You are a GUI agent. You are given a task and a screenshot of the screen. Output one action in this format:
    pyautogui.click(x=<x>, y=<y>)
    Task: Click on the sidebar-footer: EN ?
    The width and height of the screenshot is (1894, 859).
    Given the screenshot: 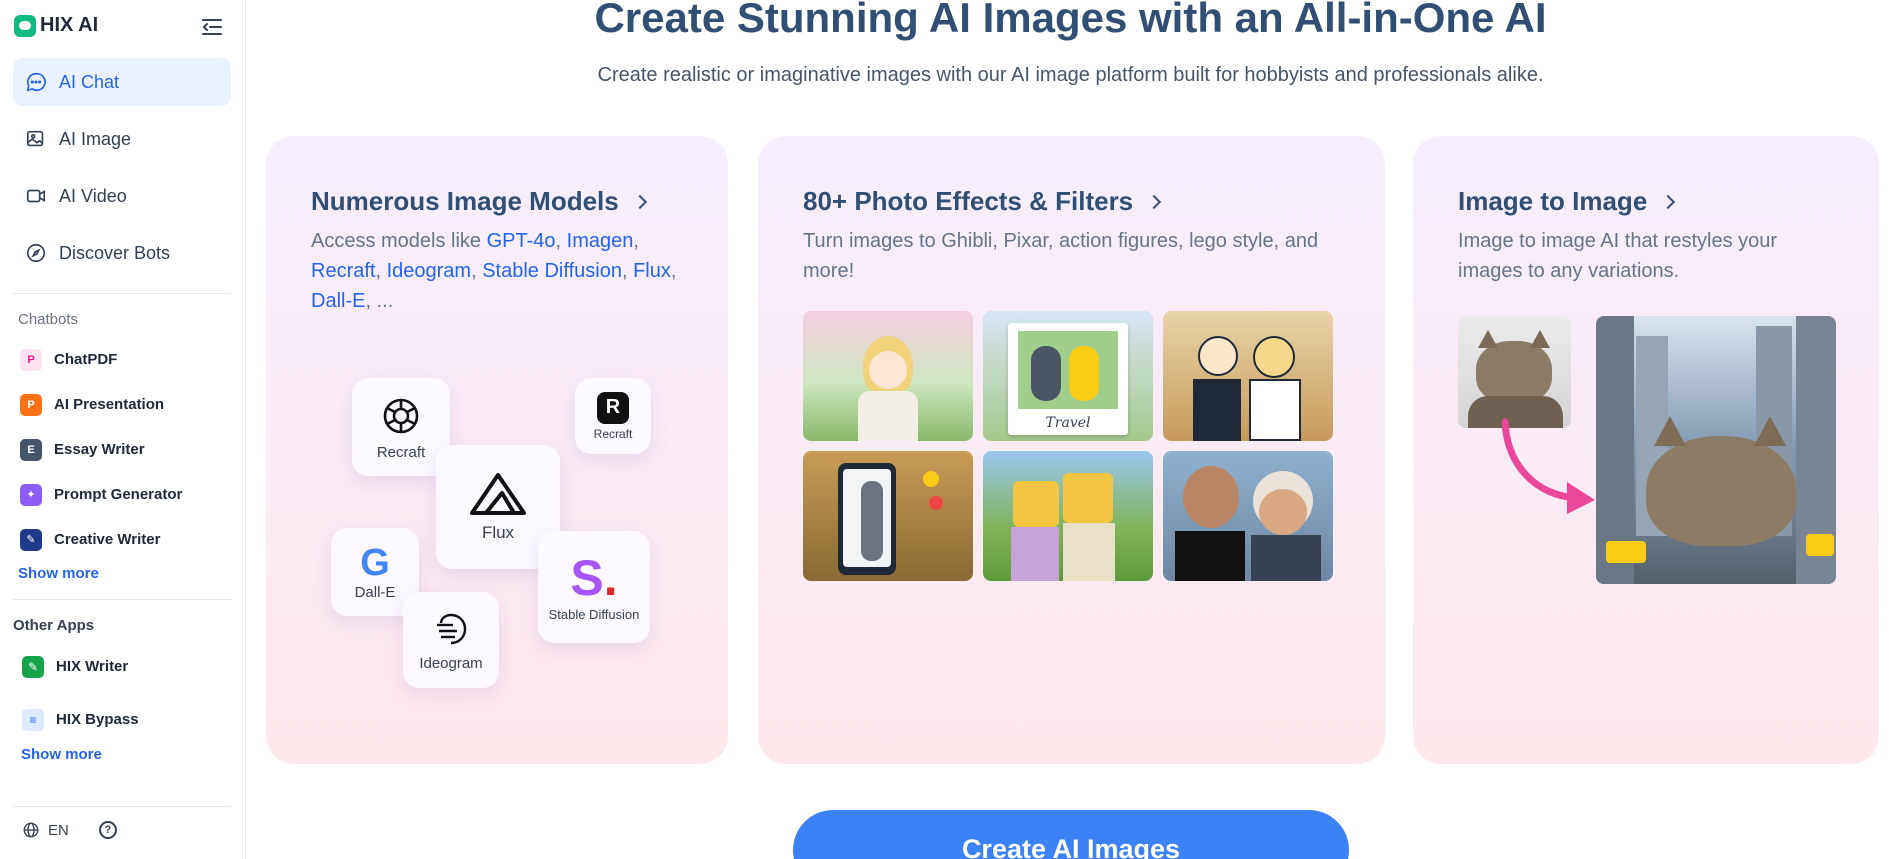 What is the action you would take?
    pyautogui.click(x=69, y=830)
    